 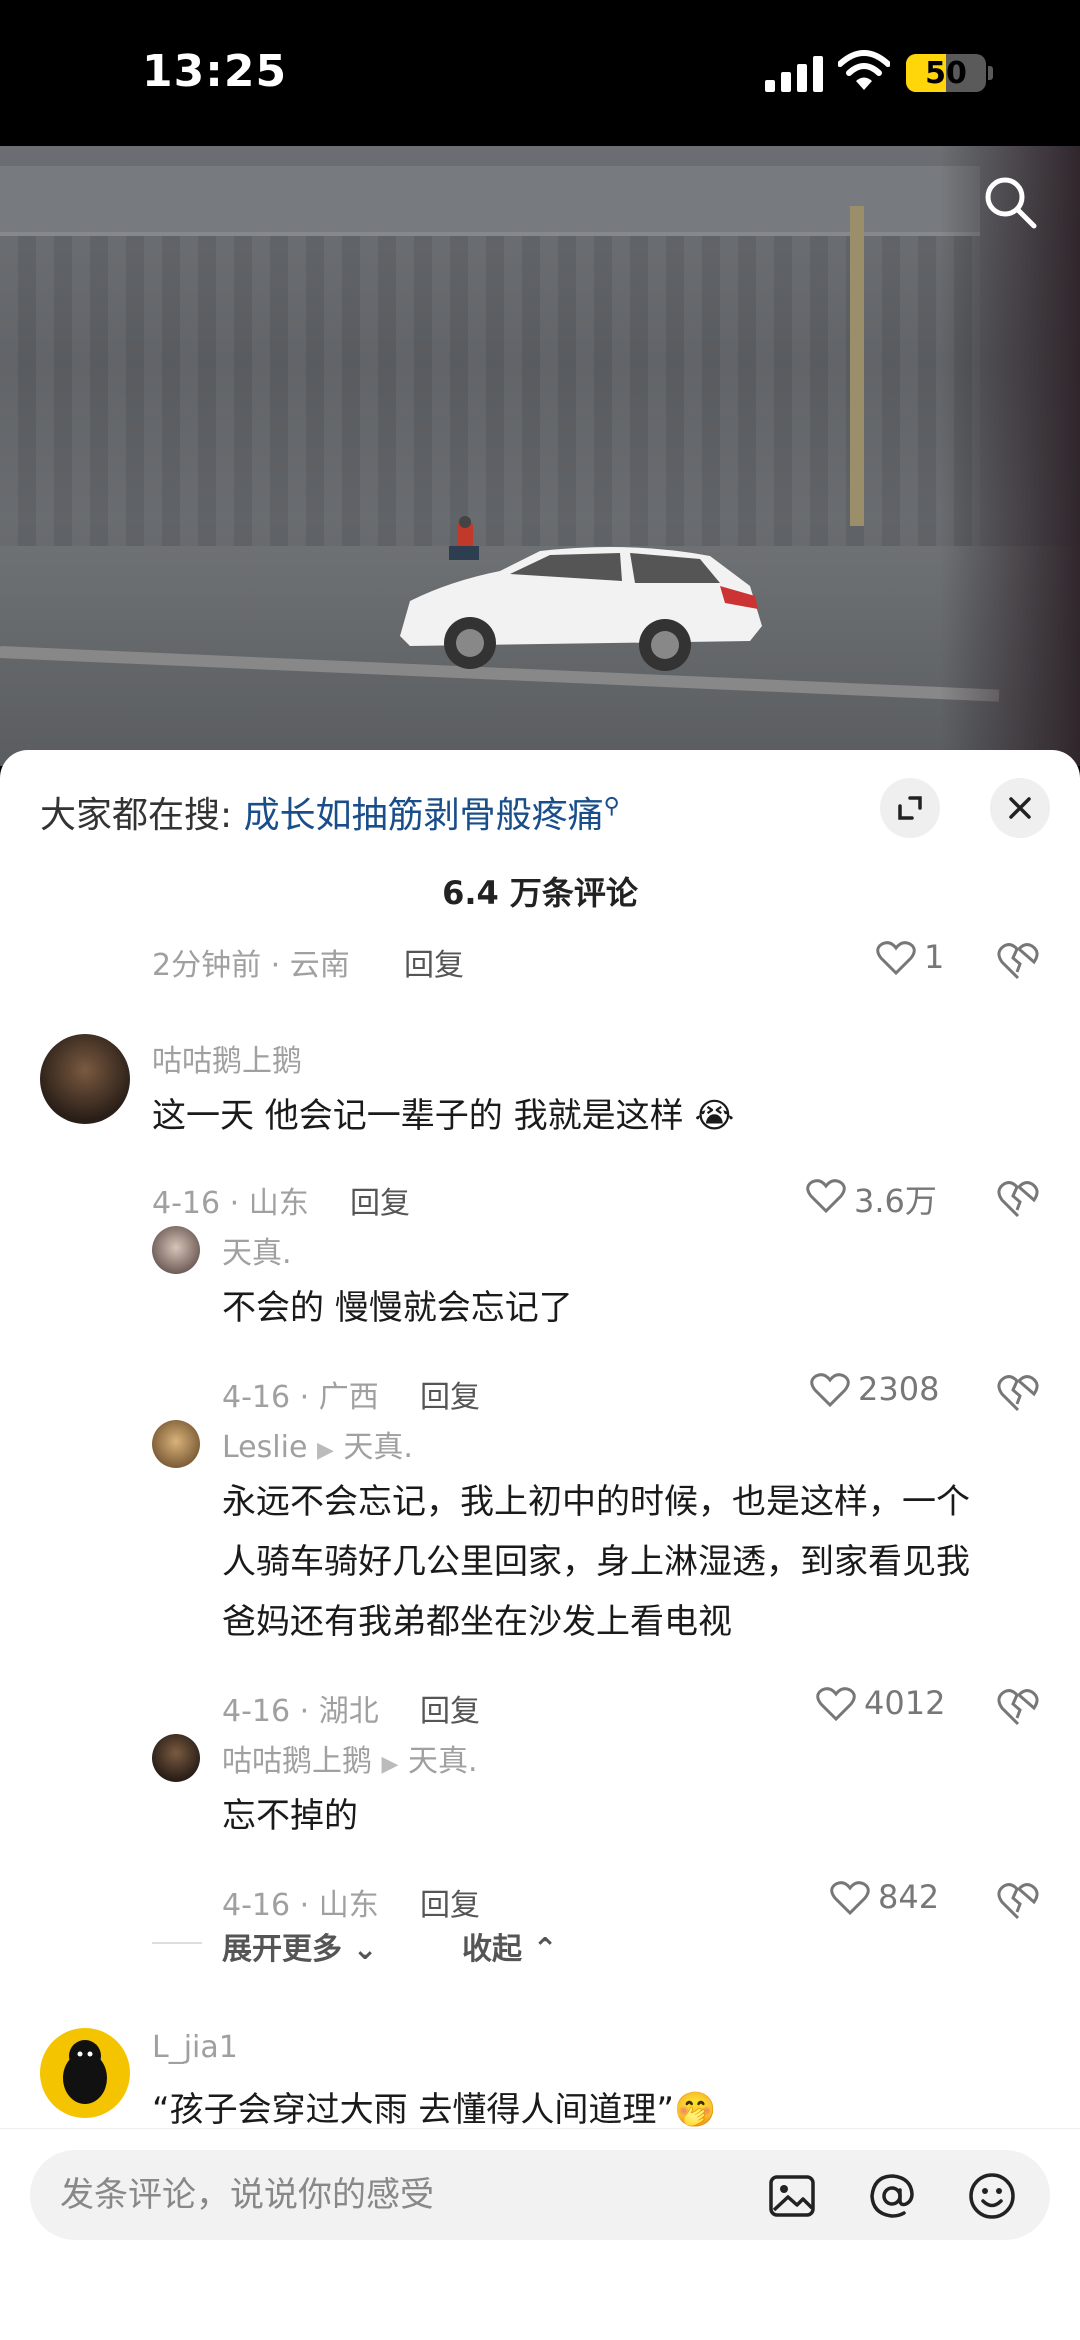 I want to click on like-button: 842, so click(x=895, y=1898).